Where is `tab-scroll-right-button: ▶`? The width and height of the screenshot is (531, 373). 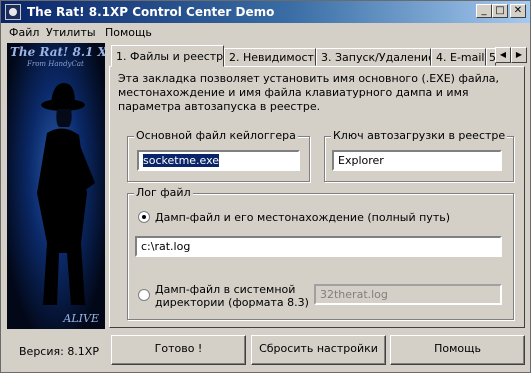
tab-scroll-right-button: ▶ is located at coordinates (519, 55).